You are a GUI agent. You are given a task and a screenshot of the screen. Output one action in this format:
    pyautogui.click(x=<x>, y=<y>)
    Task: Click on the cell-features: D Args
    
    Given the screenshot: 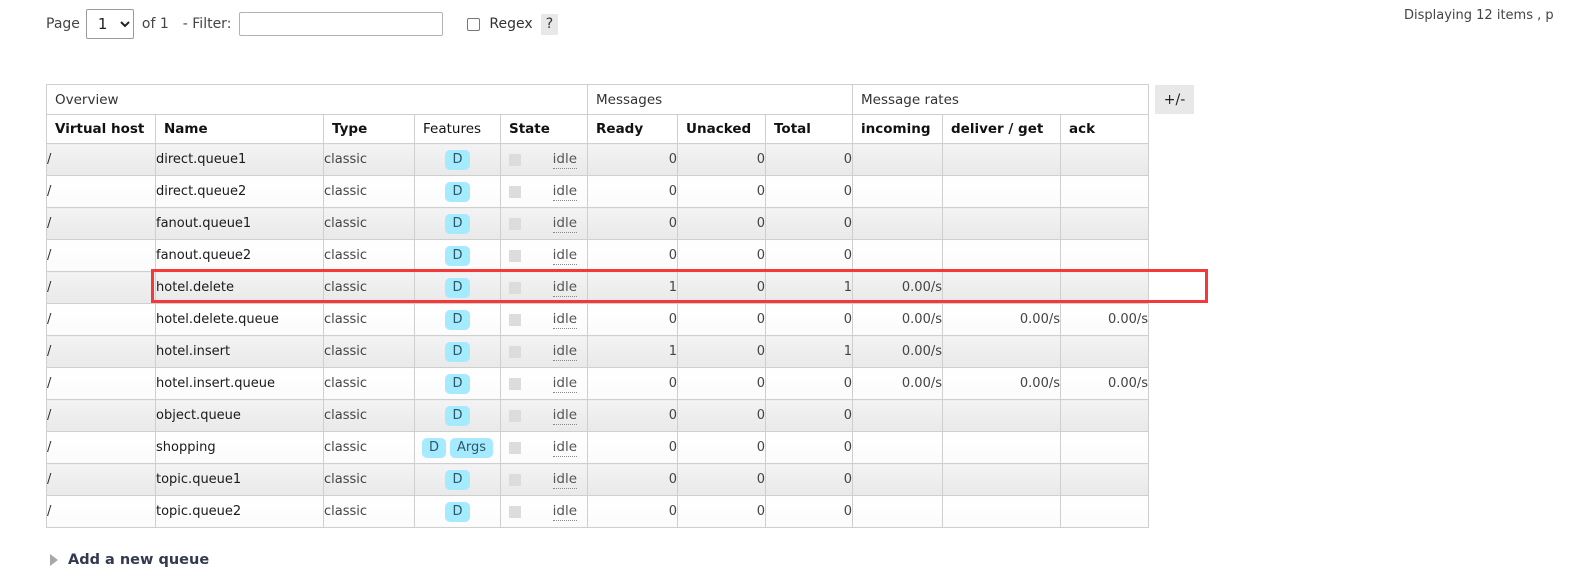 What is the action you would take?
    pyautogui.click(x=457, y=447)
    